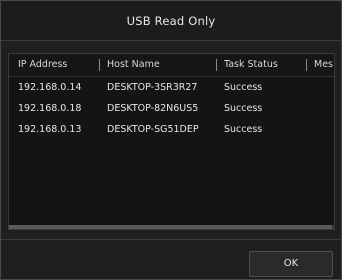  What do you see at coordinates (153, 108) in the screenshot?
I see `cell-host-name: DESKTOP-82N6US5` at bounding box center [153, 108].